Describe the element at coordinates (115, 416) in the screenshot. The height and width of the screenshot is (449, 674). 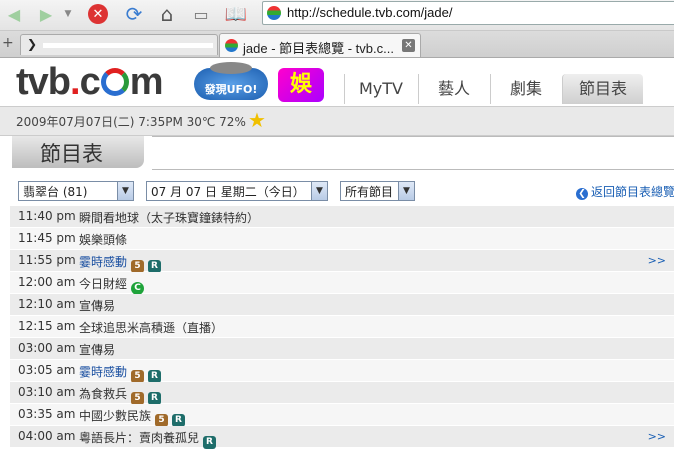
I see `program-title: 中國少數民族` at that location.